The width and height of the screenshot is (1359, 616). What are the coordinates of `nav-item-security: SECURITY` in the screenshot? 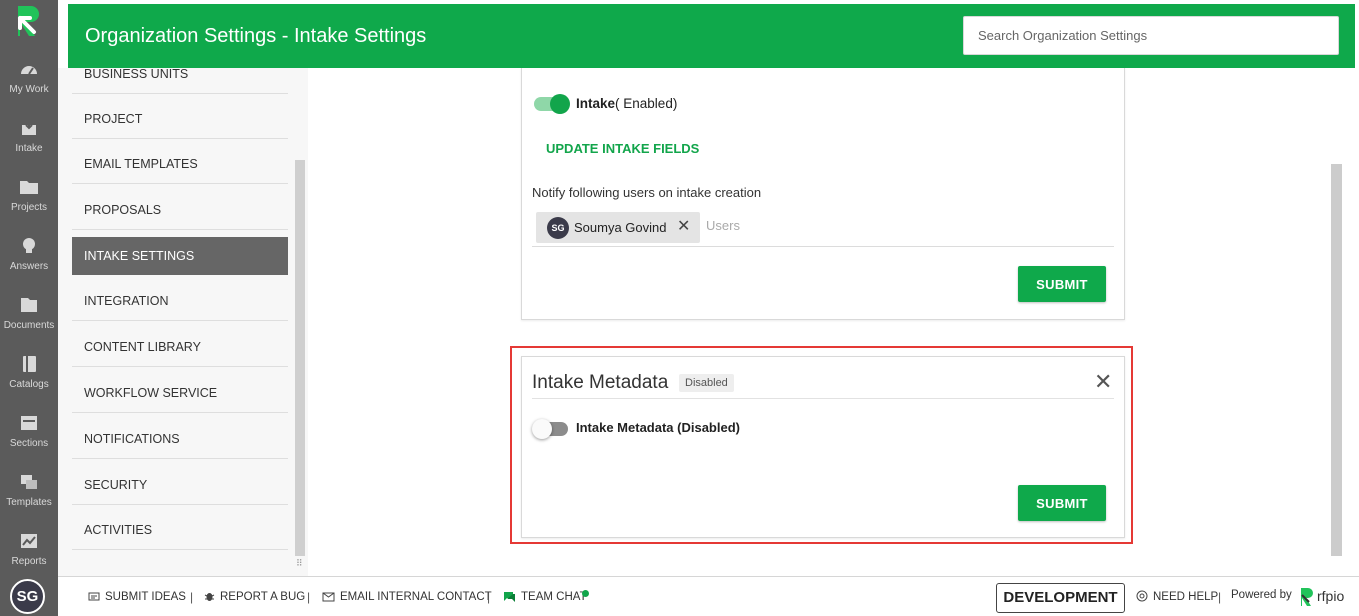 It's located at (180, 485).